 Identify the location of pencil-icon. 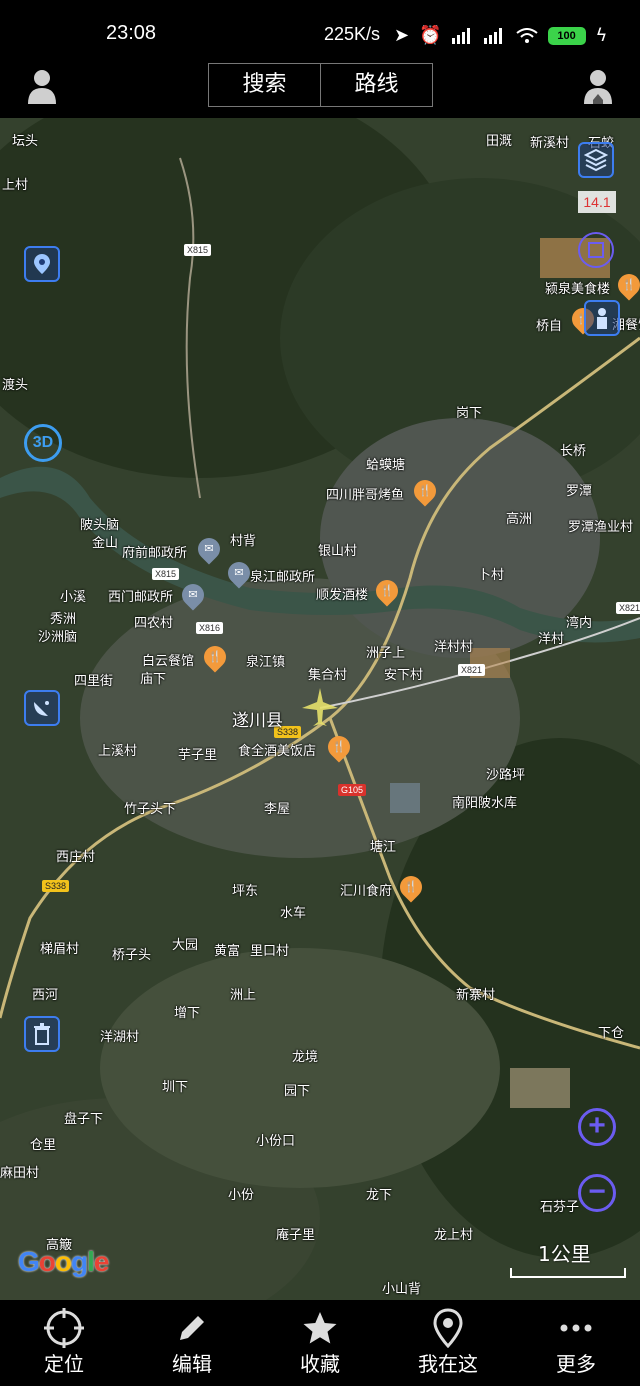
(192, 1323).